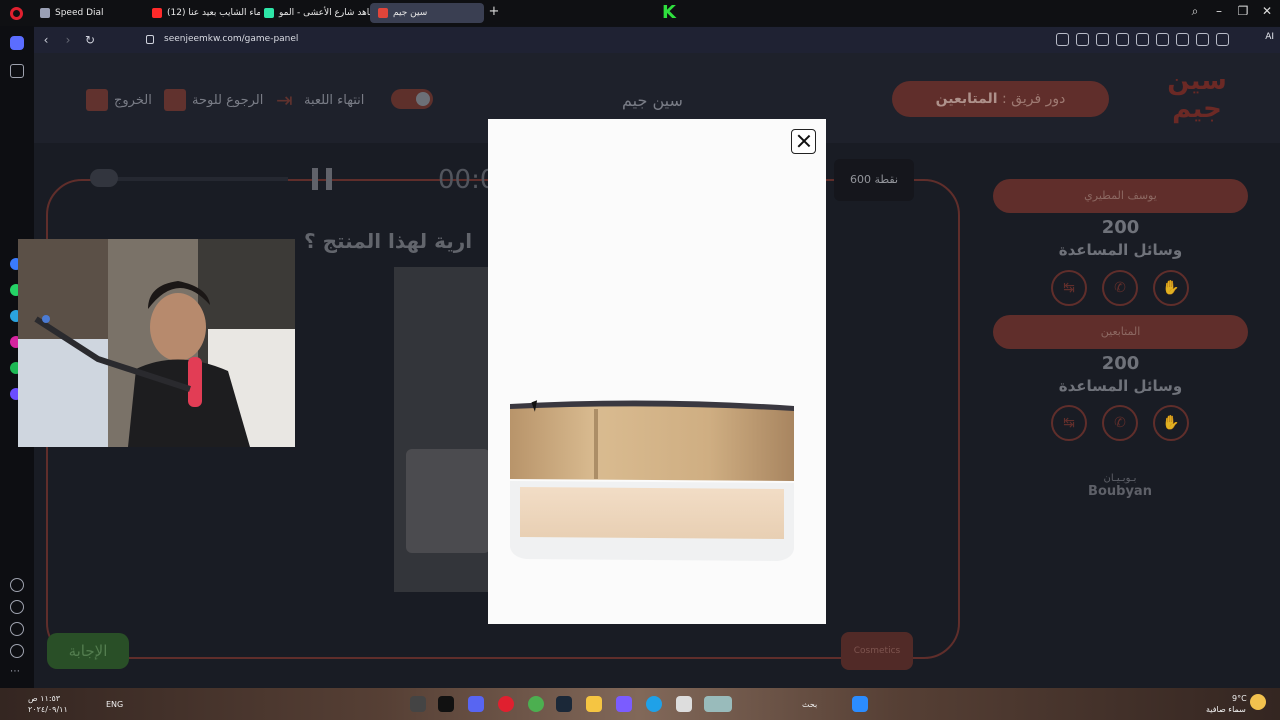 The width and height of the screenshot is (1280, 720). What do you see at coordinates (1122, 39) in the screenshot?
I see `extension-icon` at bounding box center [1122, 39].